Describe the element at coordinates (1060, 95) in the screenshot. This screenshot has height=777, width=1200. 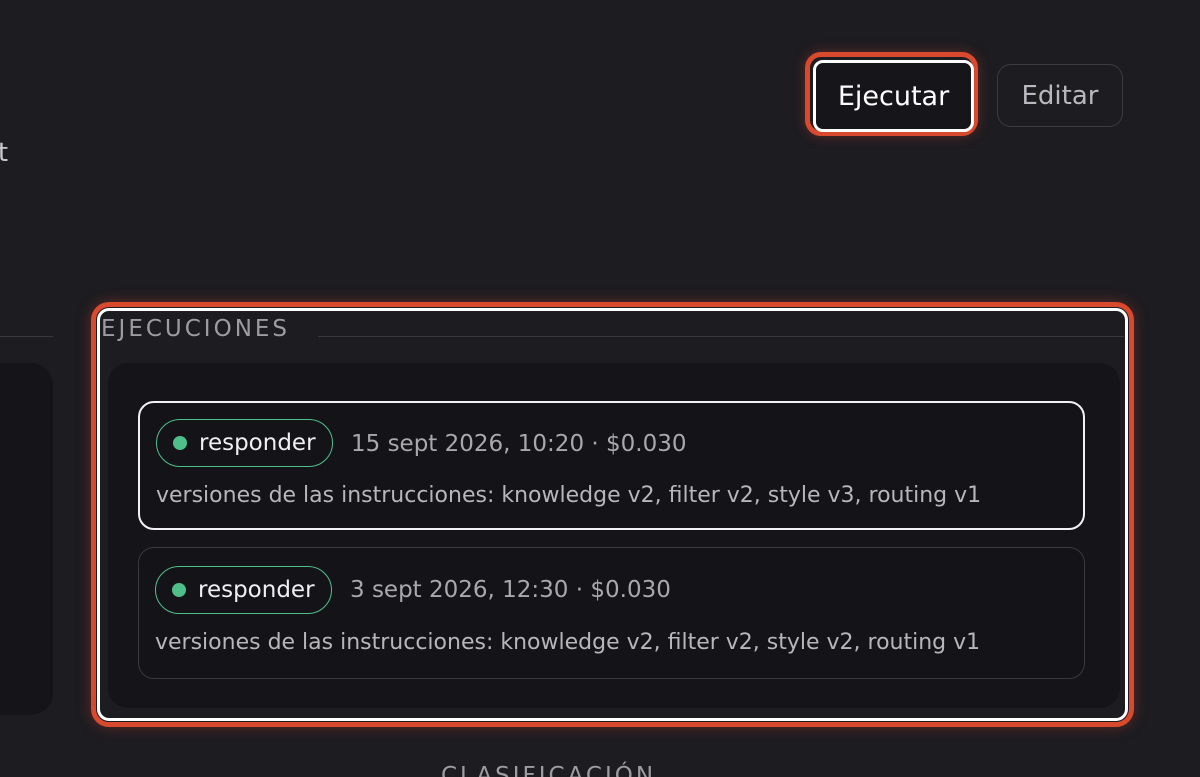
I see `edit-button: Editar` at that location.